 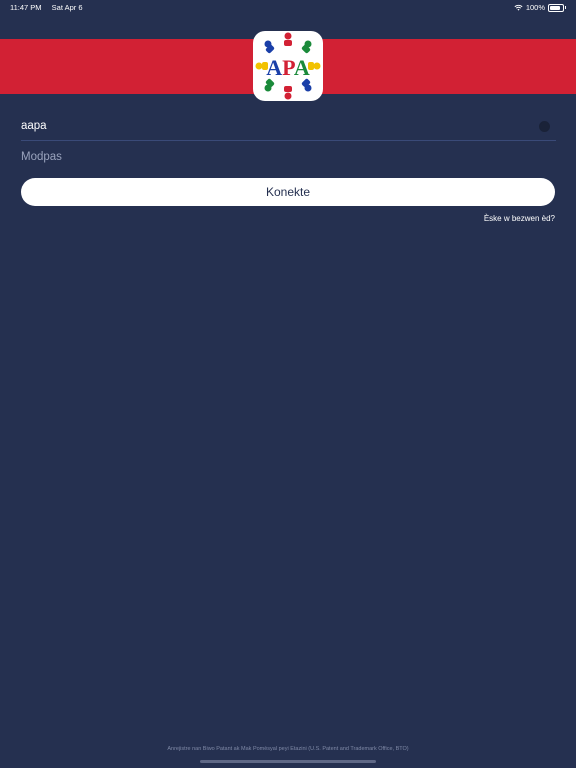 What do you see at coordinates (288, 7) in the screenshot?
I see `status-bar: 11:47 PM Sat Apr 6 100%` at bounding box center [288, 7].